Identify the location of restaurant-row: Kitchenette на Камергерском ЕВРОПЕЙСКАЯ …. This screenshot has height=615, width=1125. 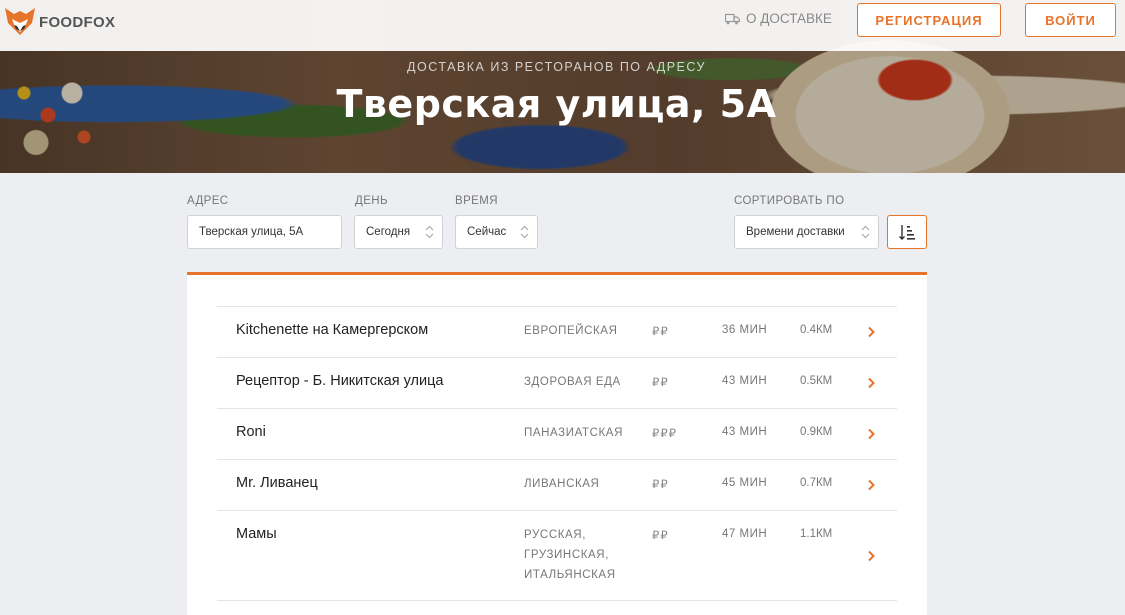
(557, 331).